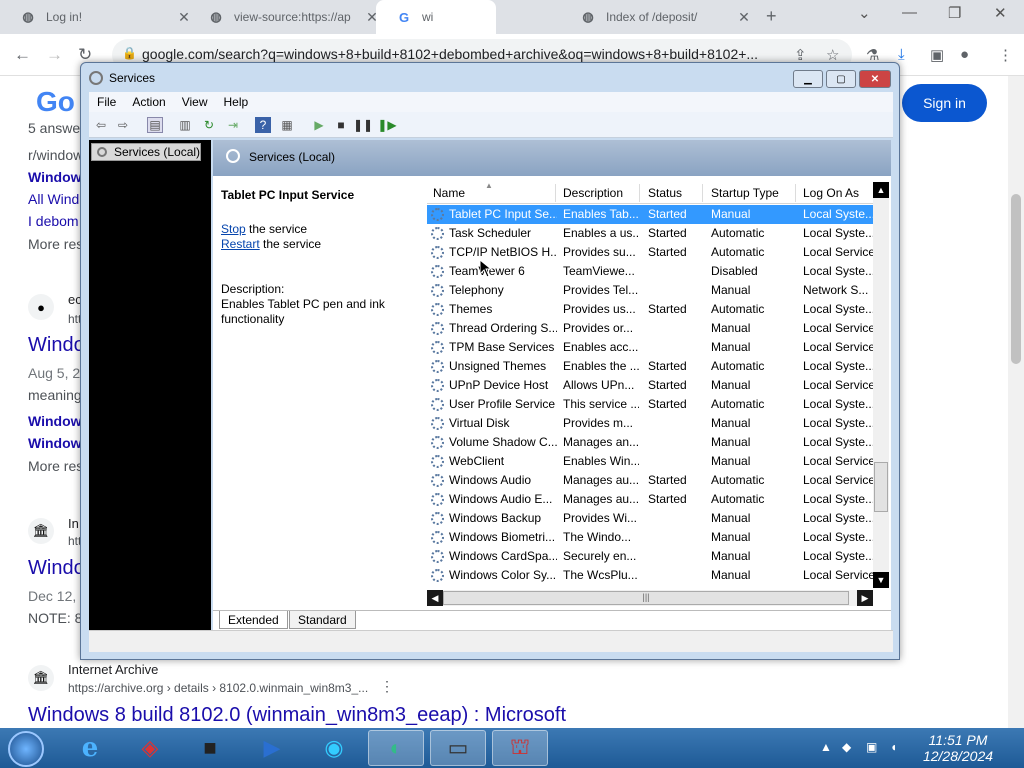 The height and width of the screenshot is (768, 1024). What do you see at coordinates (901, 54) in the screenshot?
I see `download-icon: ⤓` at bounding box center [901, 54].